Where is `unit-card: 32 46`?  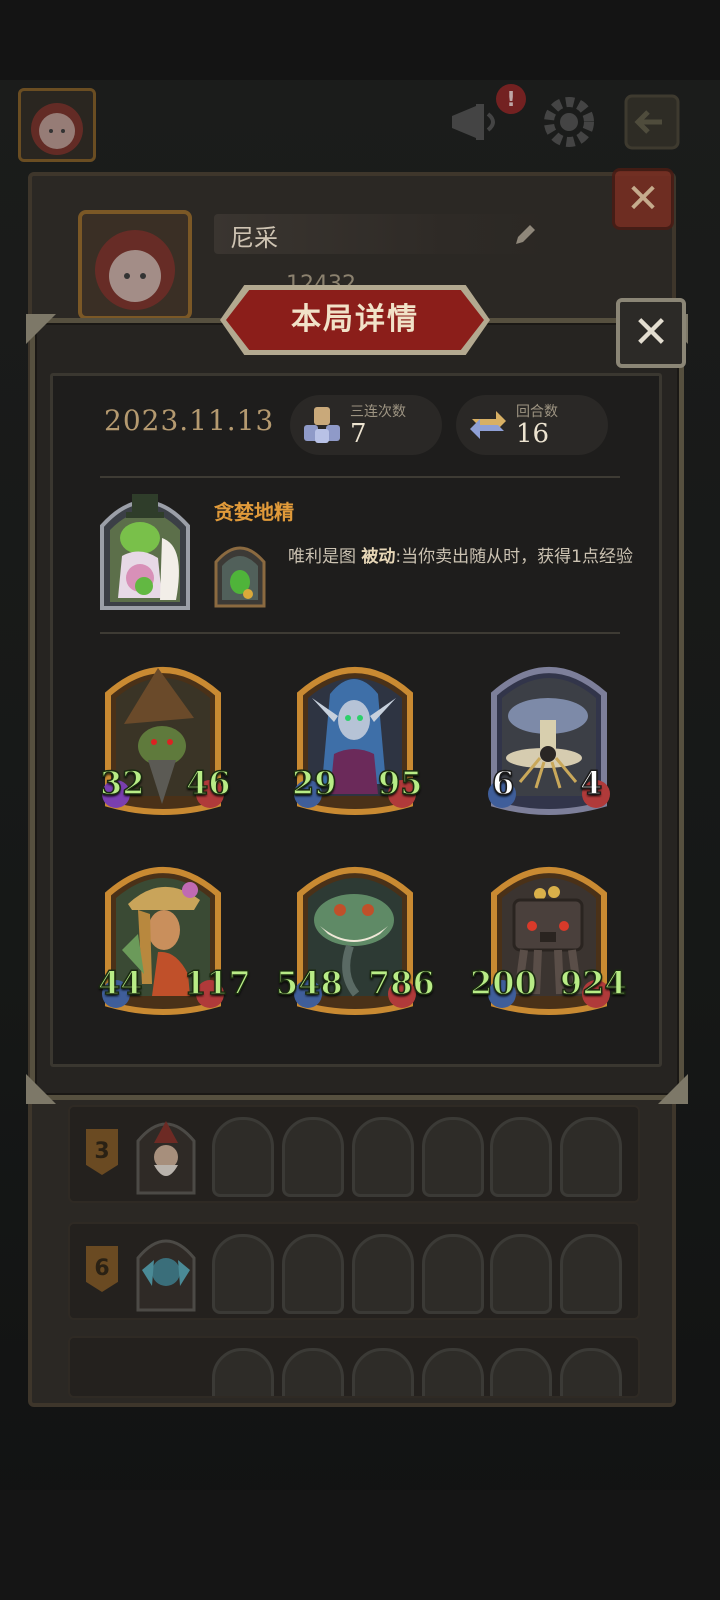 unit-card: 32 46 is located at coordinates (164, 736).